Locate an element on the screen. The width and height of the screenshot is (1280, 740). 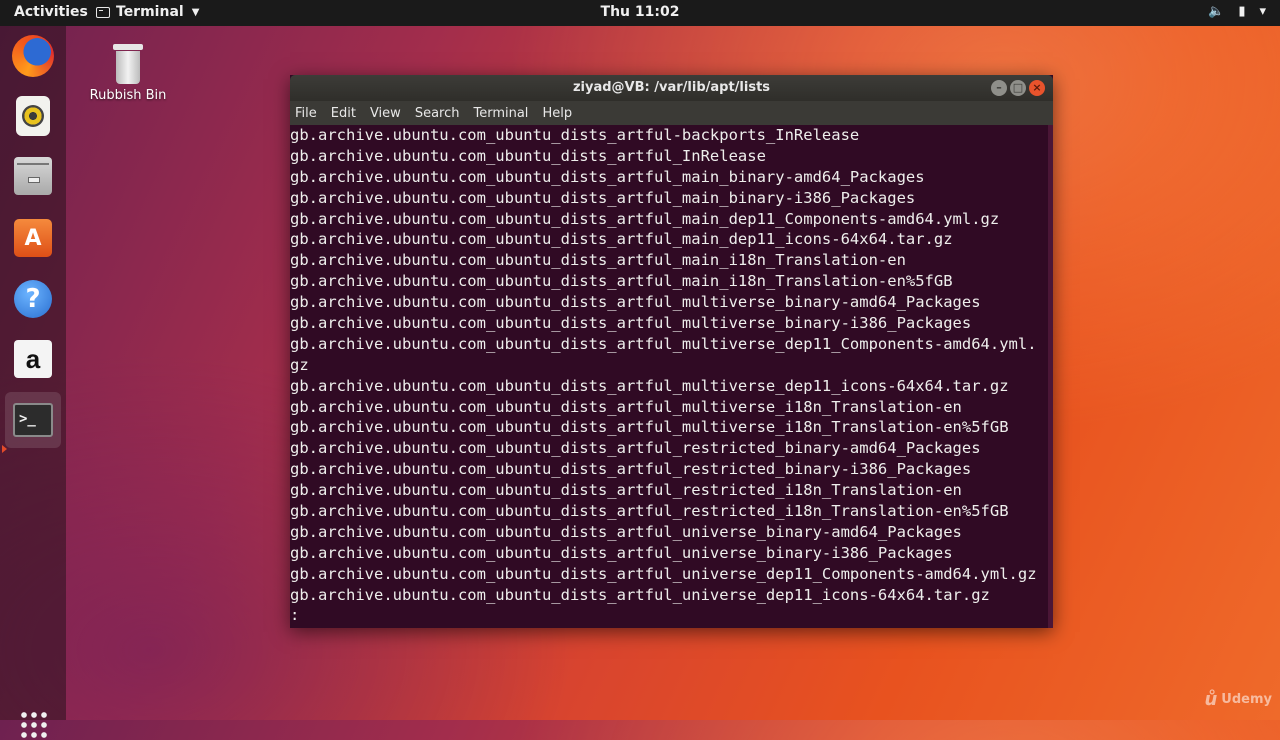
clock: Thu 11:02 is located at coordinates (640, 12).